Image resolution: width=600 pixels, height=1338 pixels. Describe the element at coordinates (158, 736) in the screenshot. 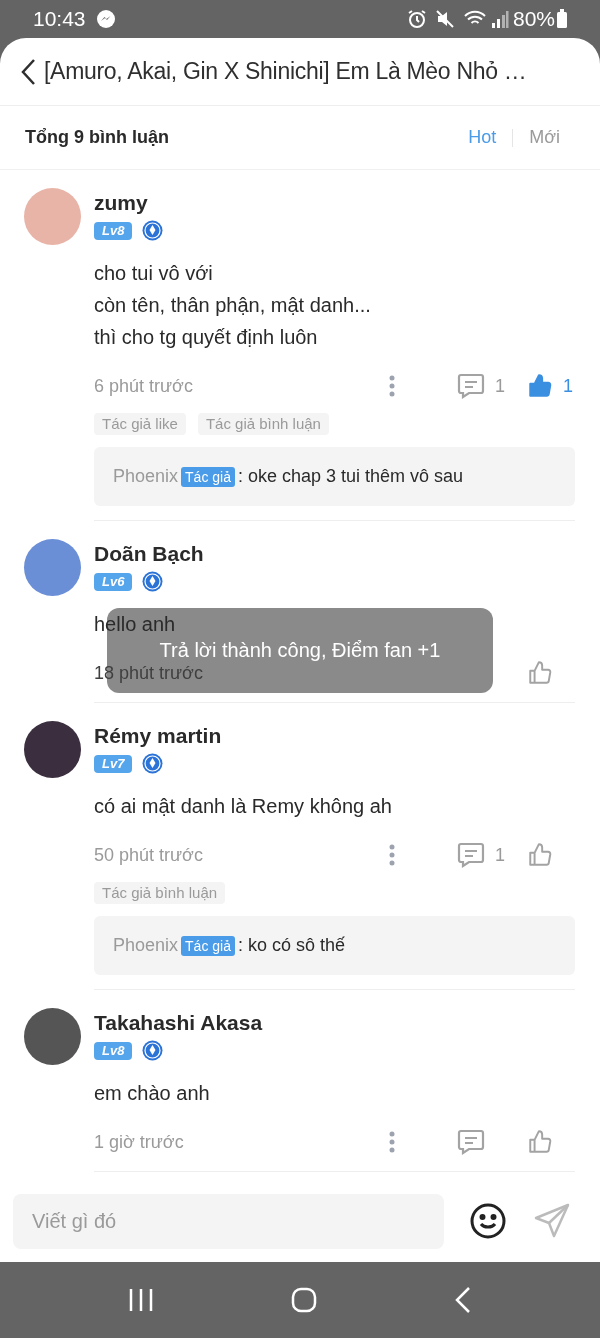

I see `username: Rémy martin` at that location.